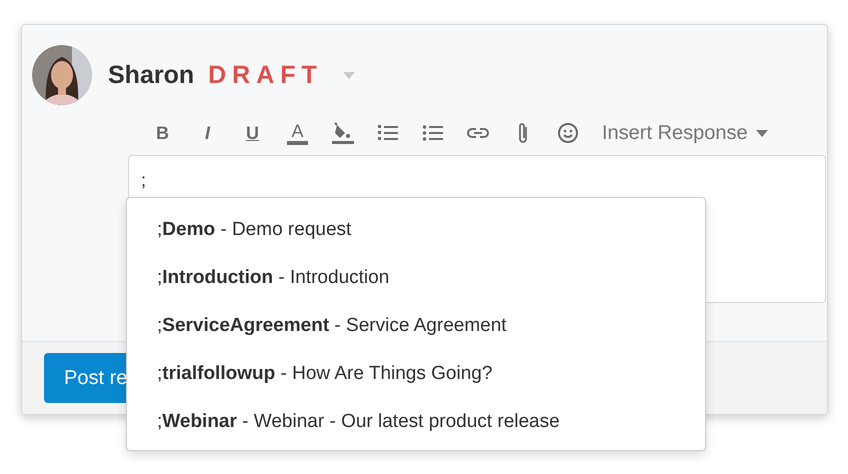  I want to click on suggestion-item: ;Demo - Demo request, so click(416, 230).